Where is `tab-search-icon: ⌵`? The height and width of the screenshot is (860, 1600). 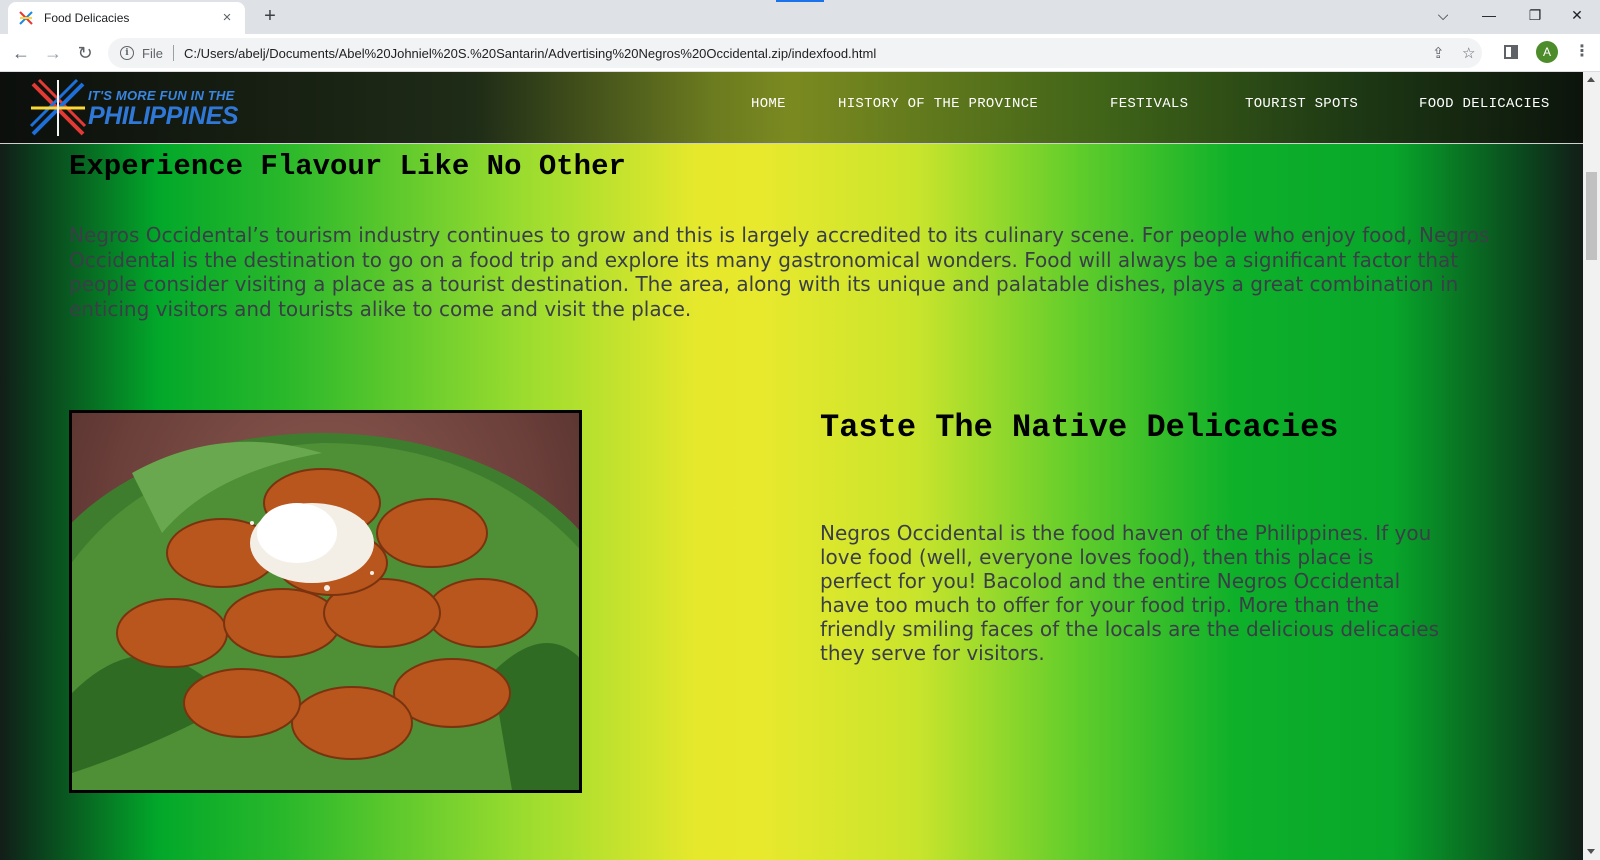
tab-search-icon: ⌵ is located at coordinates (1443, 15).